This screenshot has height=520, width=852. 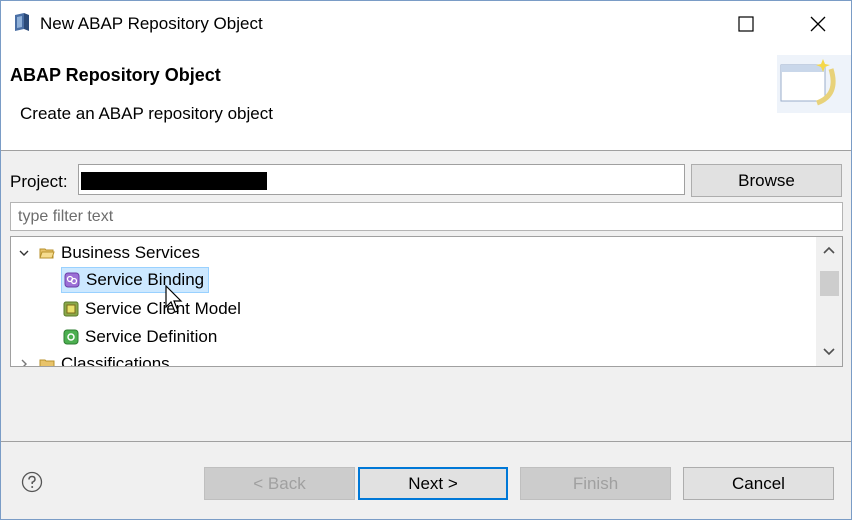 I want to click on service-binding-icon, so click(x=72, y=280).